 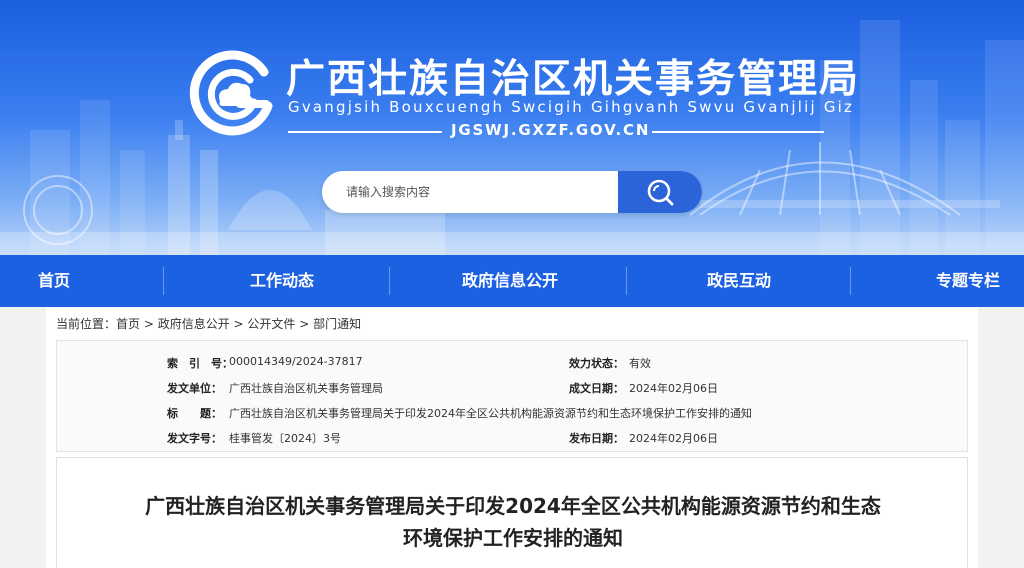 What do you see at coordinates (194, 413) in the screenshot?
I see `doc-title-label: 标 题：` at bounding box center [194, 413].